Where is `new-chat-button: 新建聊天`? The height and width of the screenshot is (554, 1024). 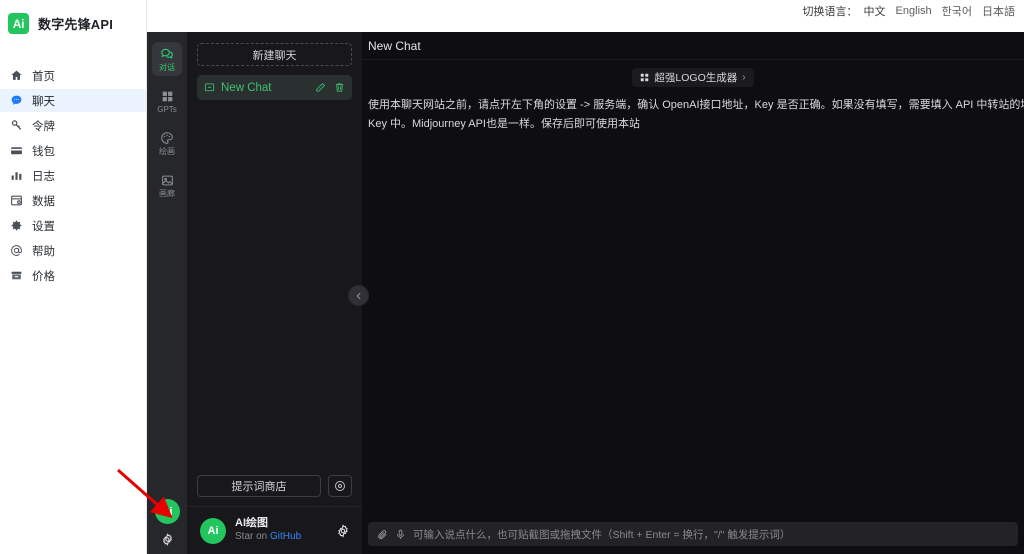 new-chat-button: 新建聊天 is located at coordinates (274, 54).